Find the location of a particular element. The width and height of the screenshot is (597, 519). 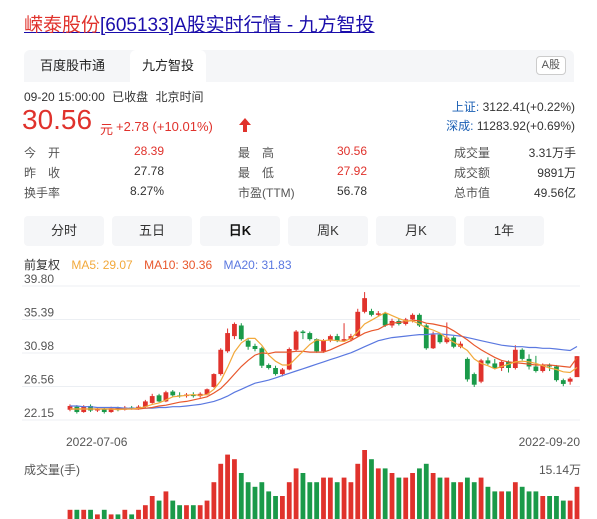

quote-time: 09-20 15:00:00 已收盘 北京时间 is located at coordinates (113, 96).